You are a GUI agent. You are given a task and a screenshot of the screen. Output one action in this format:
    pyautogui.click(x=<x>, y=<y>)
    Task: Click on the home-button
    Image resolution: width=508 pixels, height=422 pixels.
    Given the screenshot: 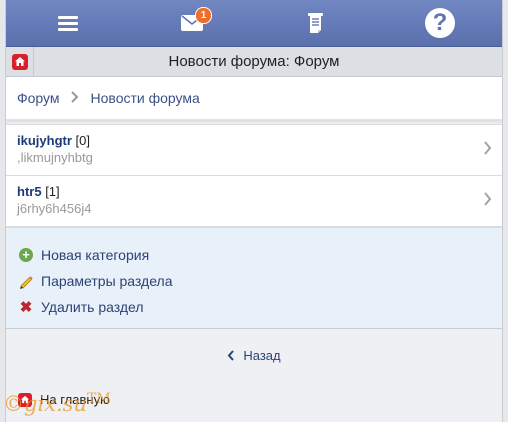 What is the action you would take?
    pyautogui.click(x=20, y=61)
    